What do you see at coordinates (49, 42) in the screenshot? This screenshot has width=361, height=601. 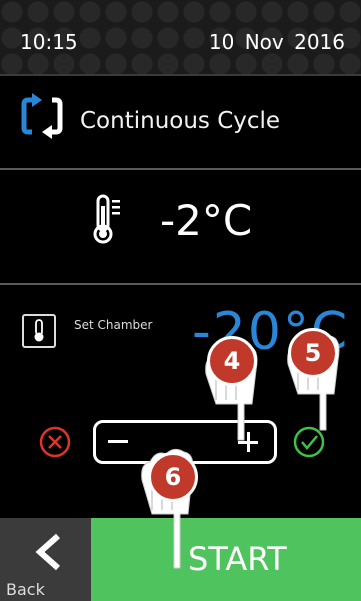 I see `clock-time: 10:15` at bounding box center [49, 42].